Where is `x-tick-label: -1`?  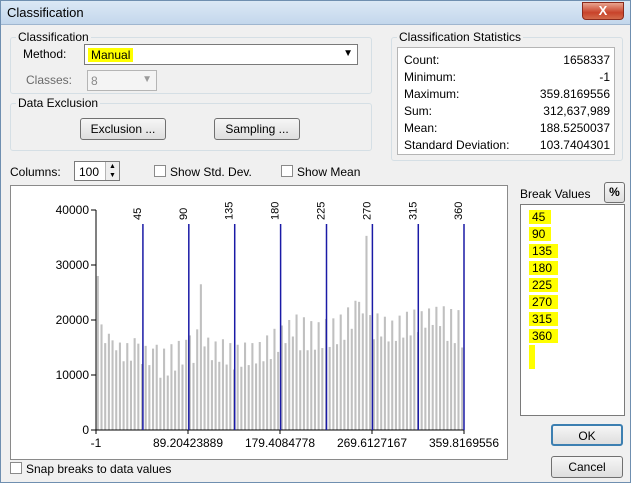 x-tick-label: -1 is located at coordinates (96, 443).